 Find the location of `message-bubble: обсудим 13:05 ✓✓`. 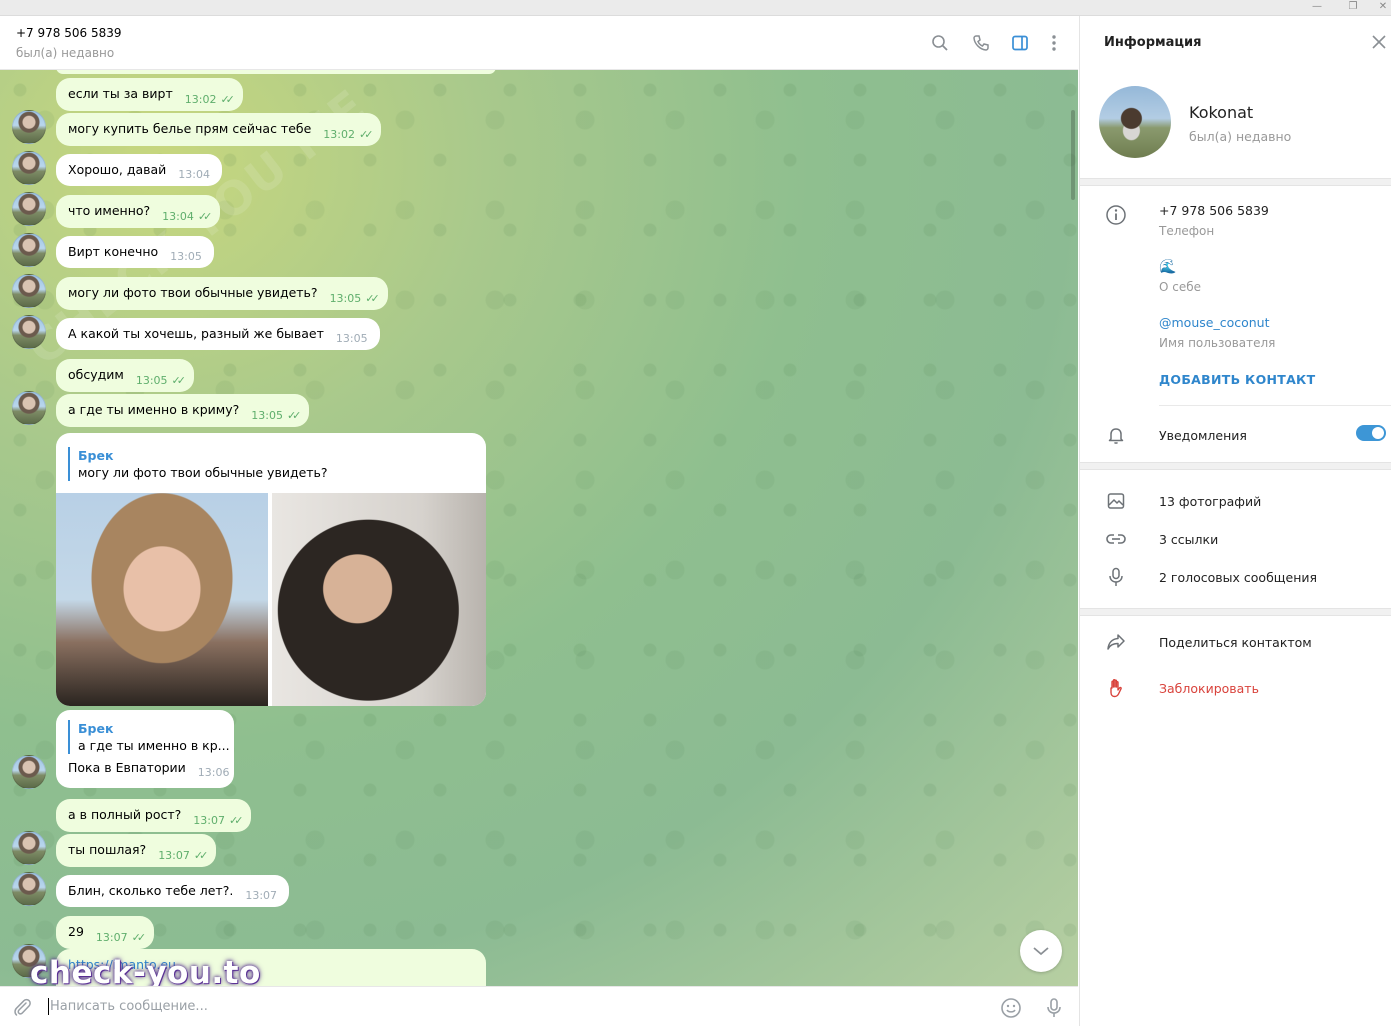

message-bubble: обсудим 13:05 ✓✓ is located at coordinates (125, 375).